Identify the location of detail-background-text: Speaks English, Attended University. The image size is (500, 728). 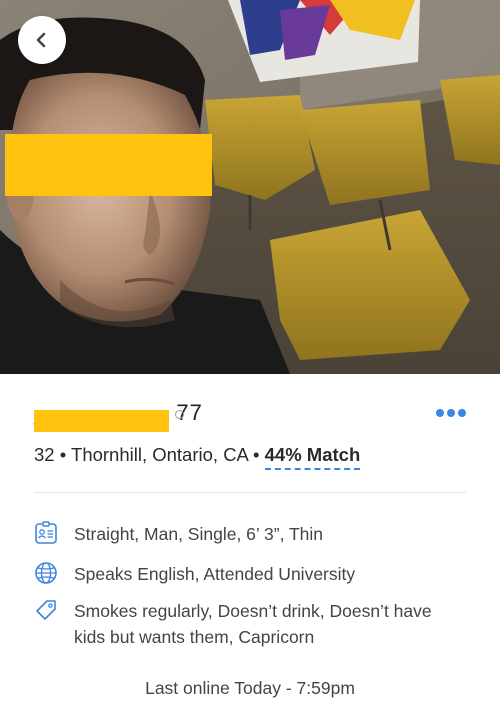
(215, 574).